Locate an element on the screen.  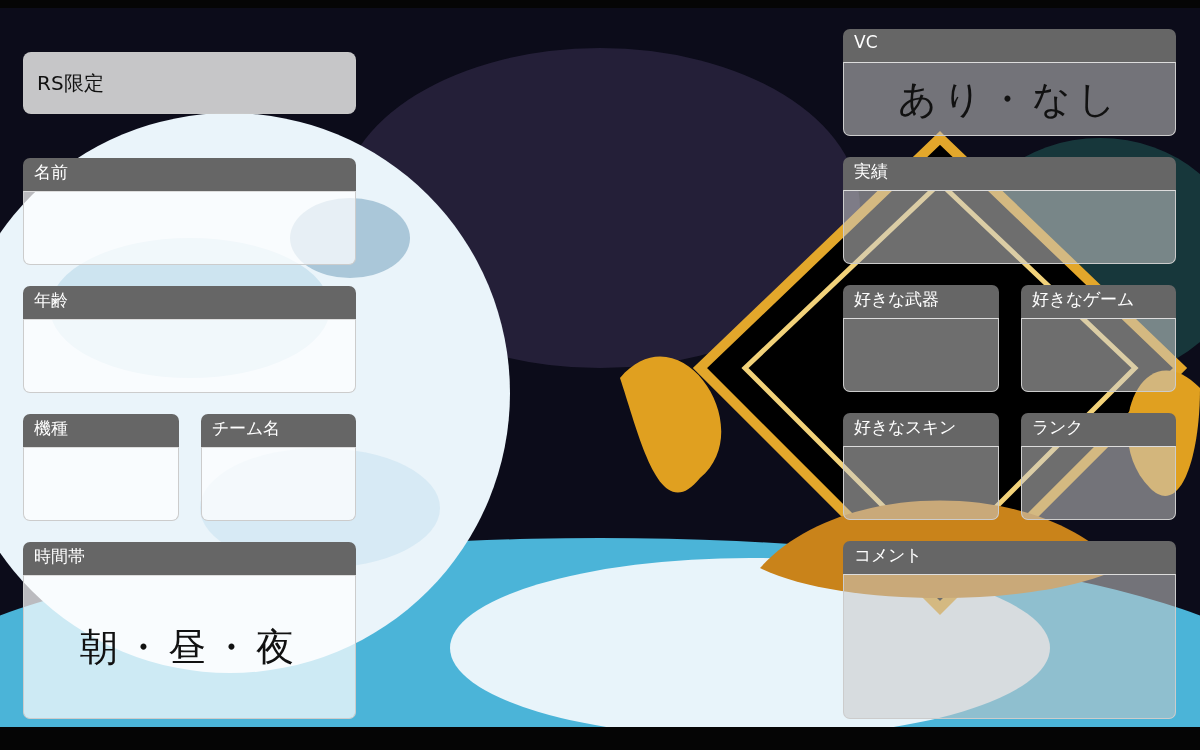
option-text: 朝・昼・夜 is located at coordinates (189, 647).